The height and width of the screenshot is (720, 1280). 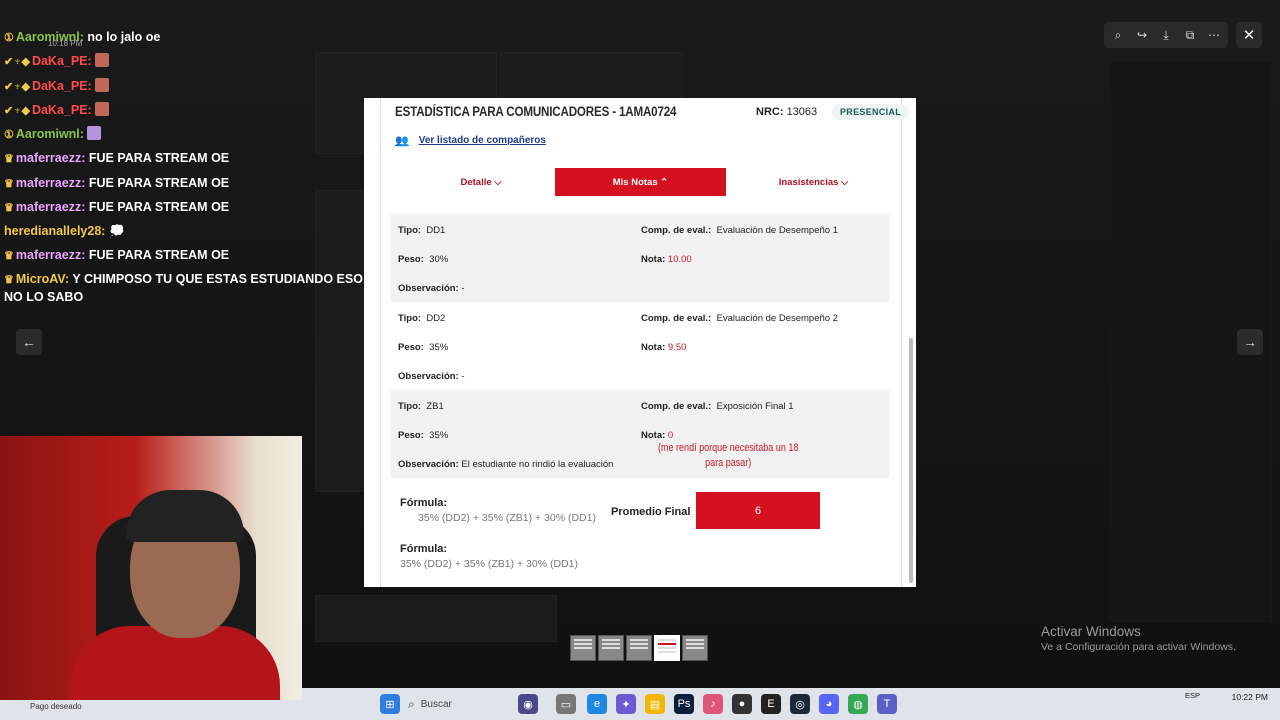 I want to click on windows-start-icon: ⊞, so click(x=390, y=704).